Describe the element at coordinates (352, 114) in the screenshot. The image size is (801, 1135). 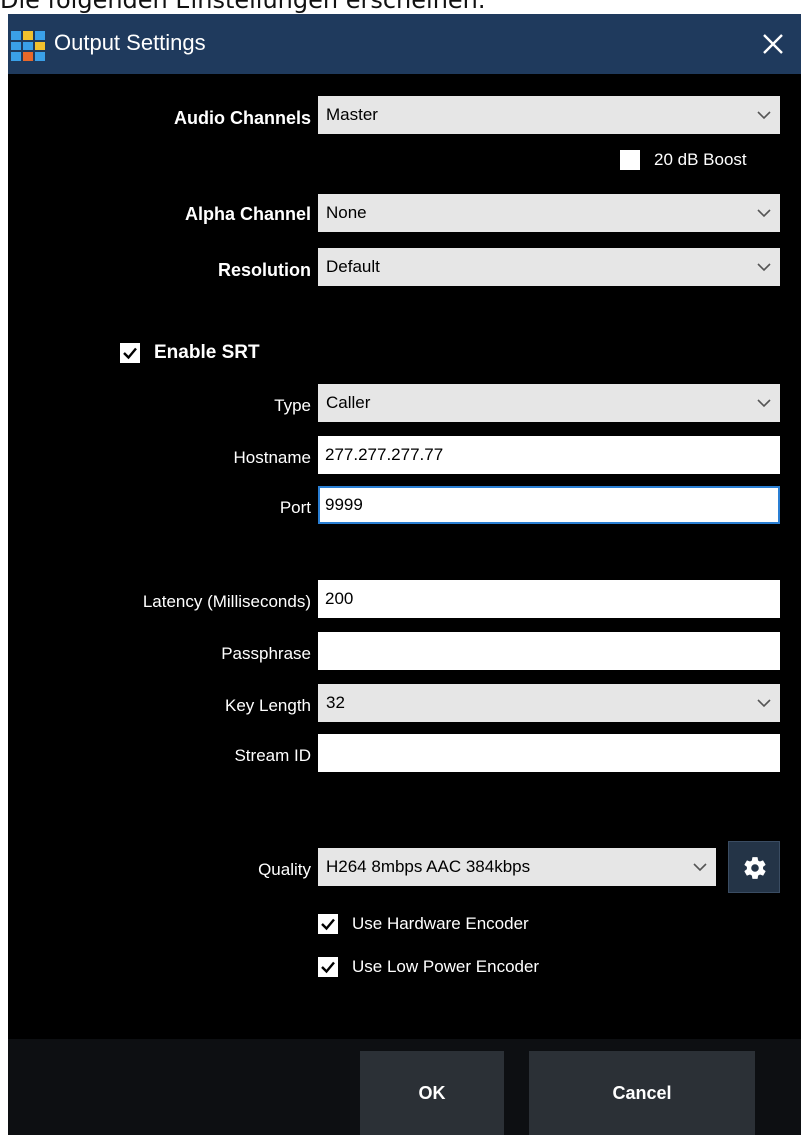
I see `audio-channels-value: Master` at that location.